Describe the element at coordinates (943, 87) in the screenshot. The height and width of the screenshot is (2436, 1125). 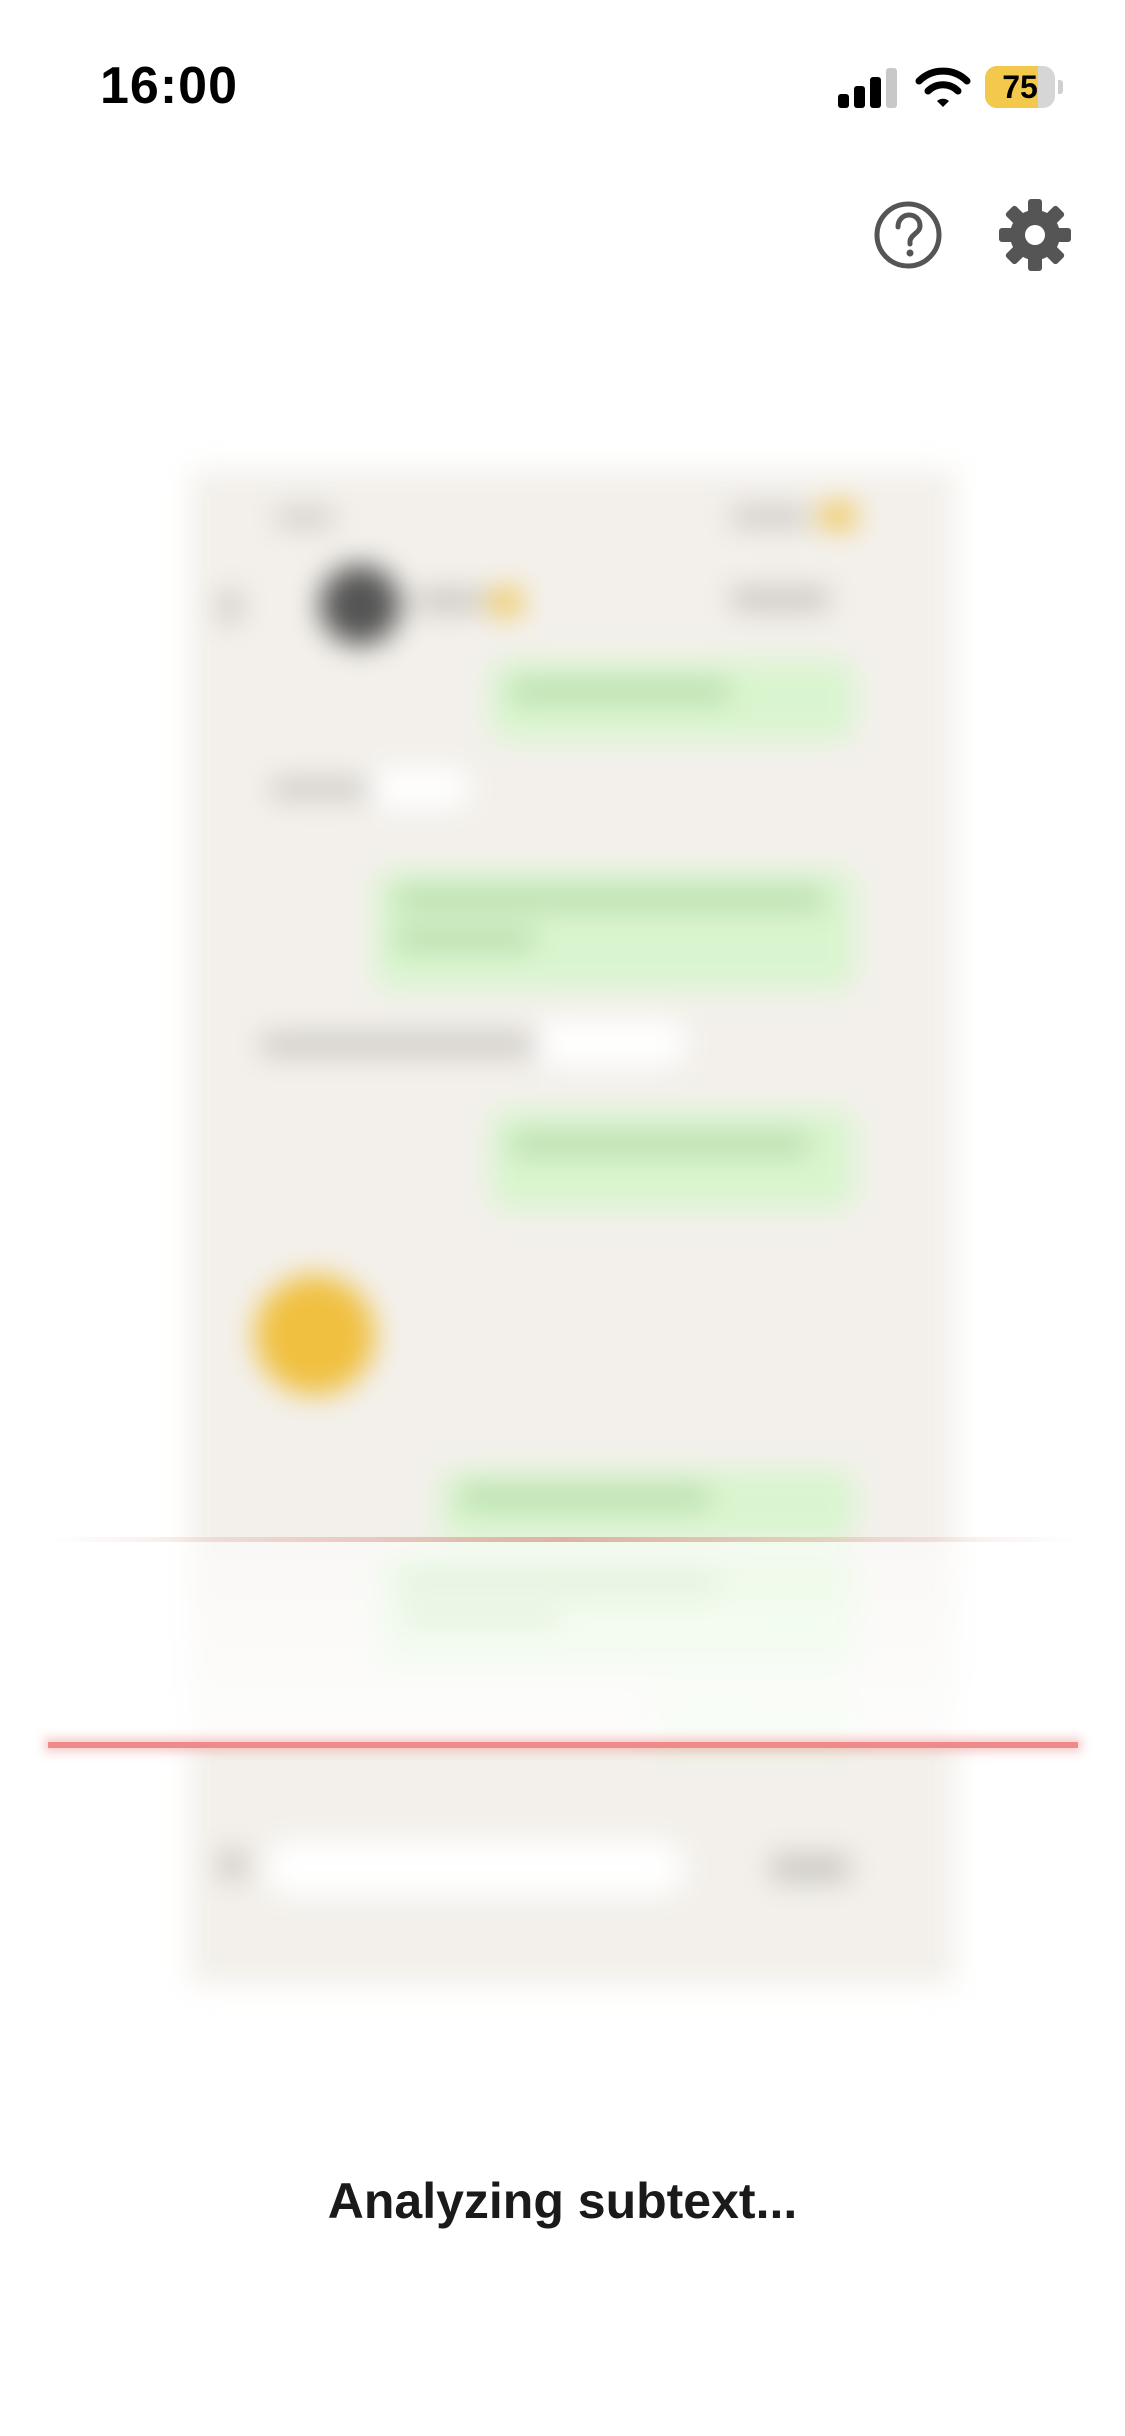
I see `wifi-icon` at that location.